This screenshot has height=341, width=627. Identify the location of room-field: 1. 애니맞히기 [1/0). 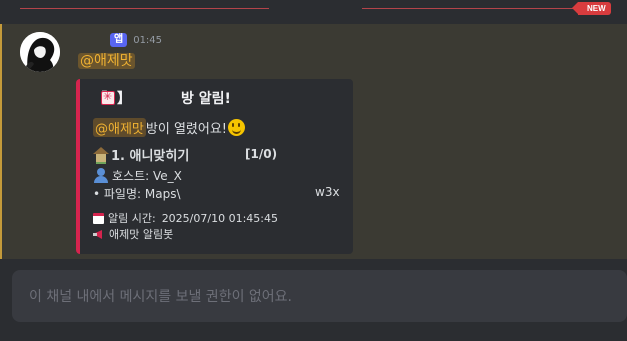
(185, 154).